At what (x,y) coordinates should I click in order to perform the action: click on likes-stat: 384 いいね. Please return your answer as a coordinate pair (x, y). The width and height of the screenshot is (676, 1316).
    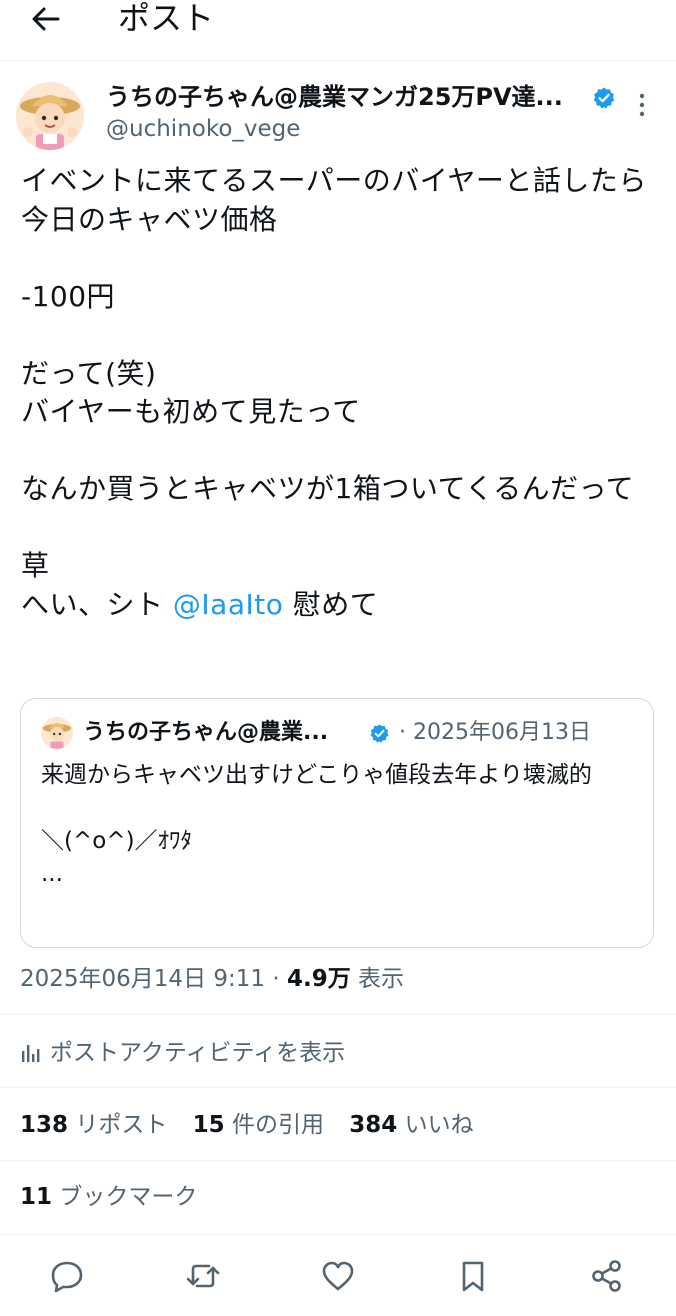
    Looking at the image, I should click on (411, 1125).